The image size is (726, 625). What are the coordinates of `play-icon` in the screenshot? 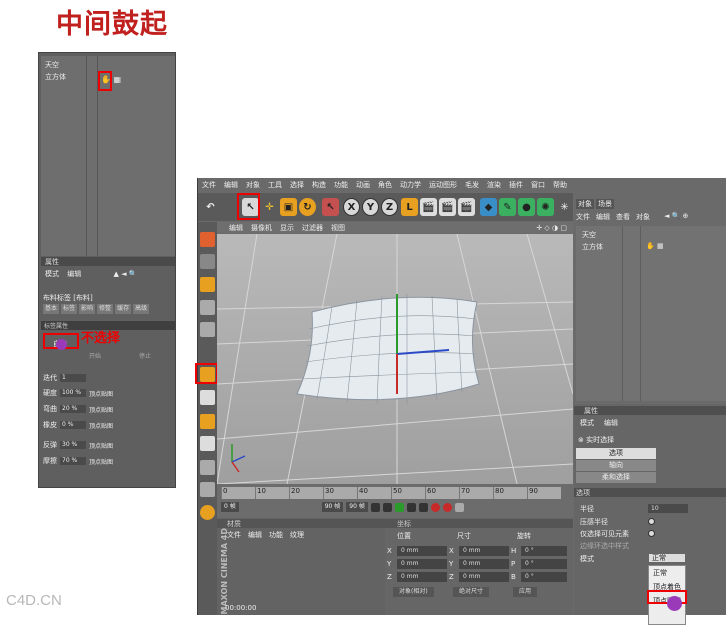 It's located at (399, 507).